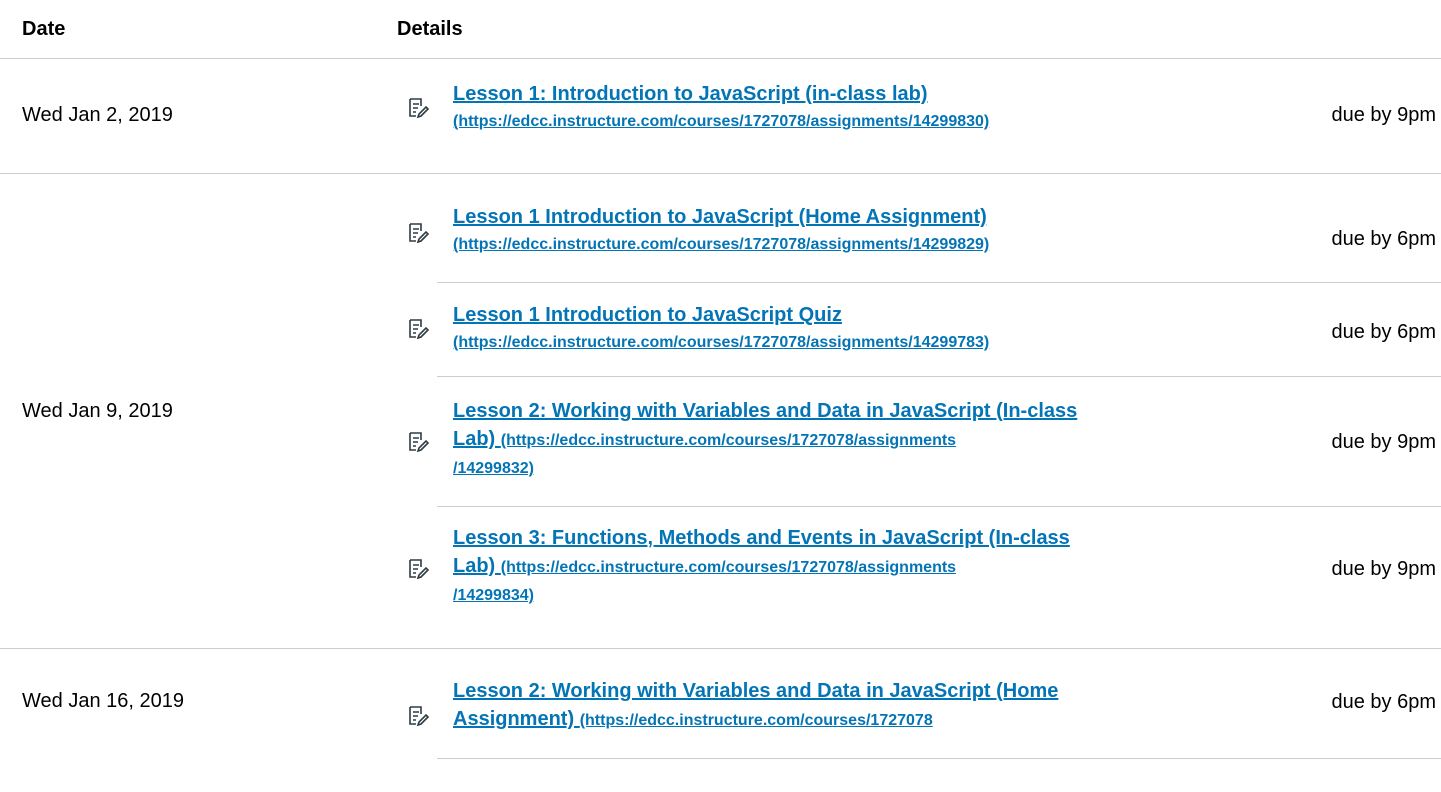 Image resolution: width=1441 pixels, height=792 pixels. I want to click on assignment-url-line: /14299834), so click(493, 595).